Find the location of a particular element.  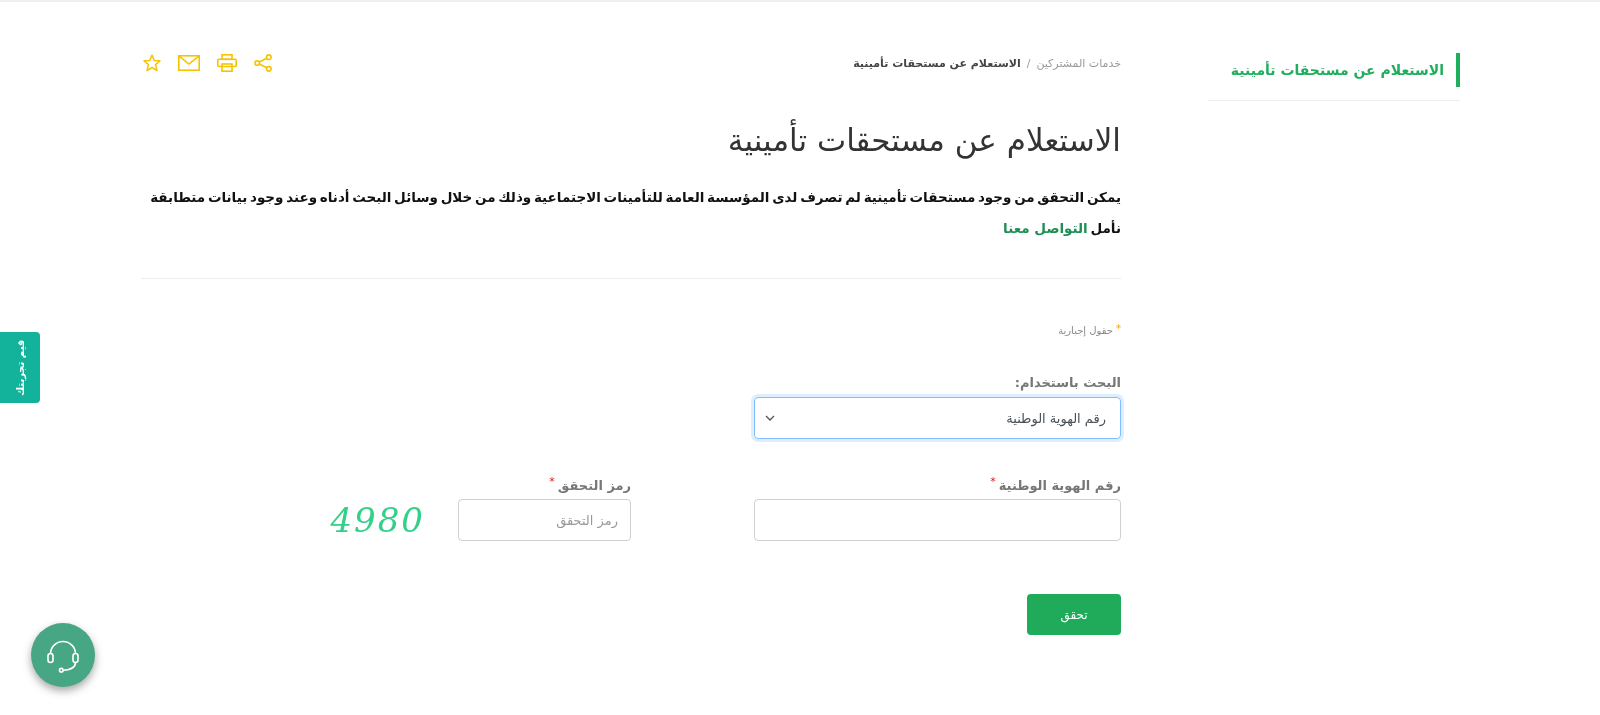

printer-icon is located at coordinates (227, 63).